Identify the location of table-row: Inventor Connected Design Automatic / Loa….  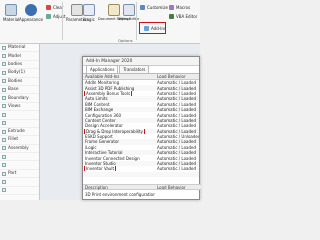
(141, 158).